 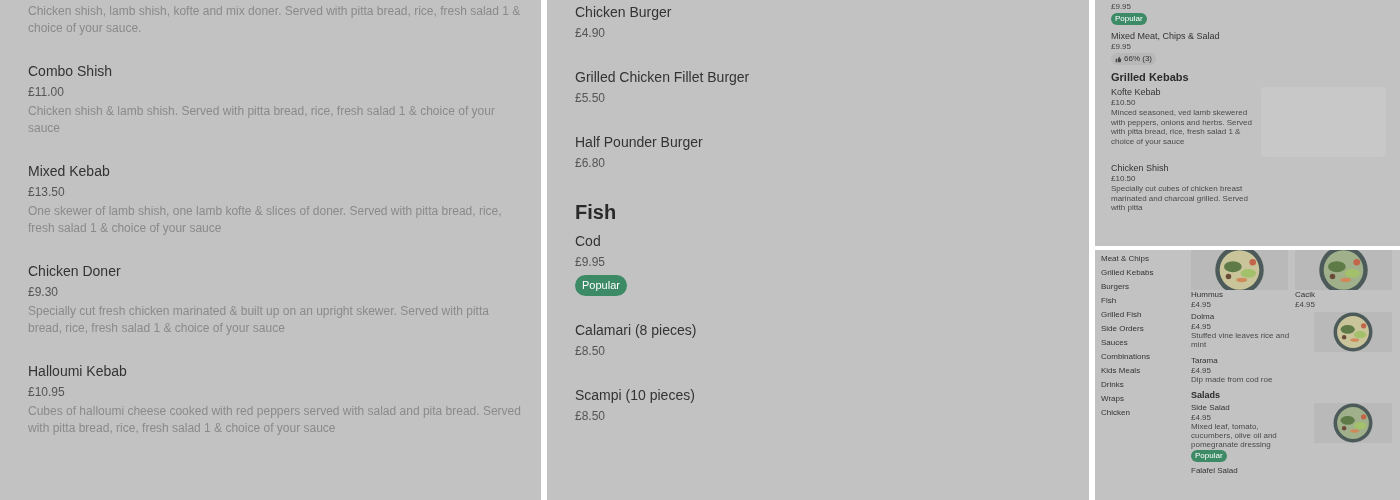 What do you see at coordinates (1182, 127) in the screenshot?
I see `item-description: Minced seasoned, ved lamb skewered with peppers, onions and herbs. Served with pitta bread, rice, fresh salad 1 & choice of your sauce` at bounding box center [1182, 127].